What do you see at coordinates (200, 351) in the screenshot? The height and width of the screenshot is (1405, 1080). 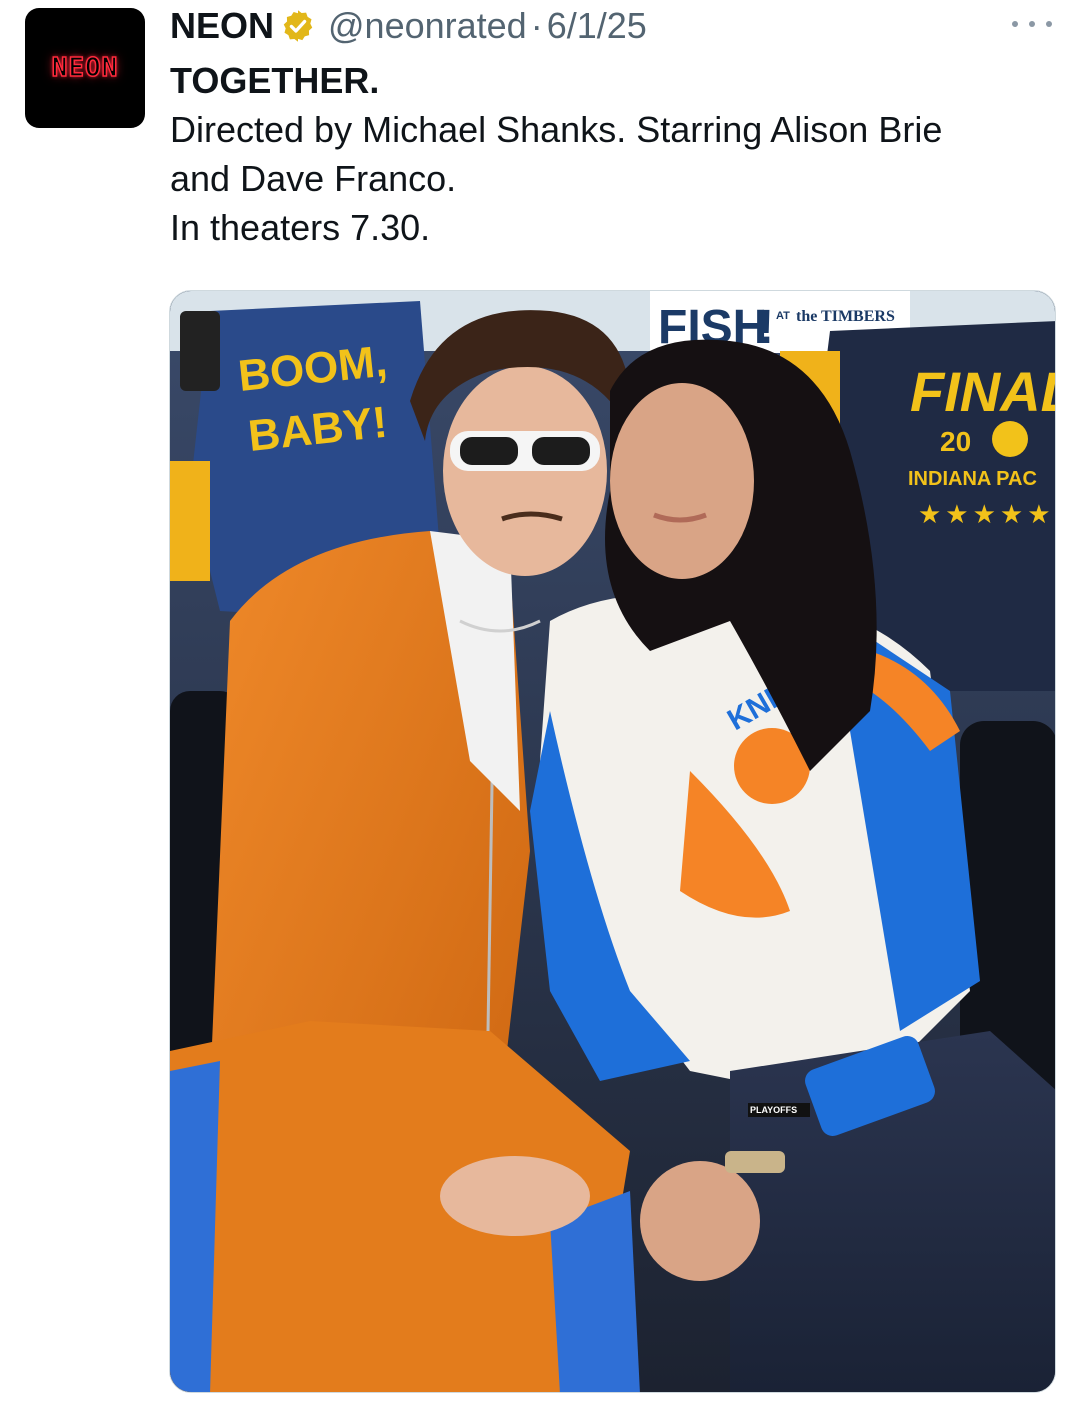 I see `phone` at bounding box center [200, 351].